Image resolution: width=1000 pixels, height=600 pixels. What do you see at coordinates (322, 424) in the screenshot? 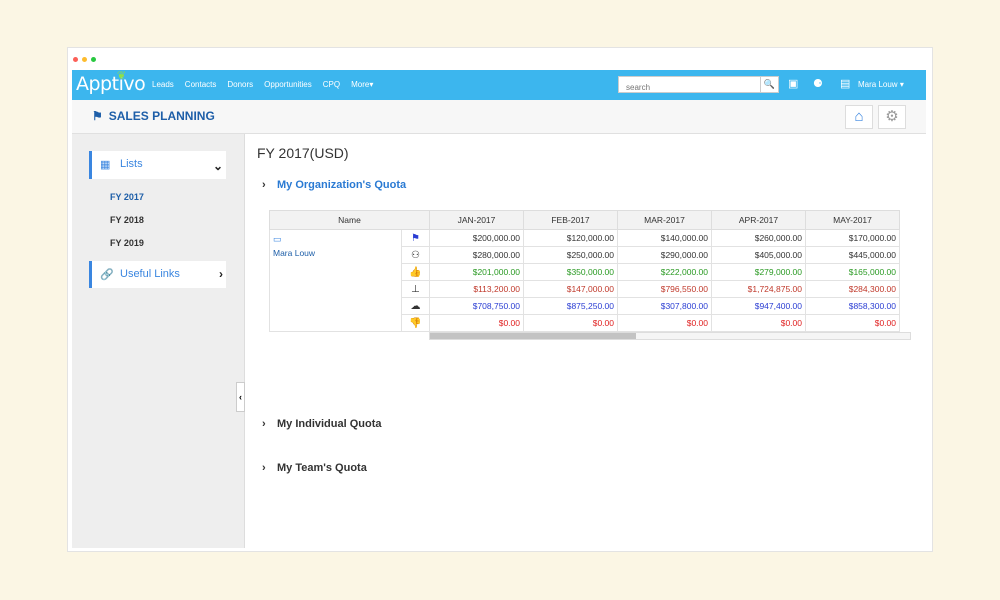
I see `individual-quota-toggle: › My Individual Quota` at bounding box center [322, 424].